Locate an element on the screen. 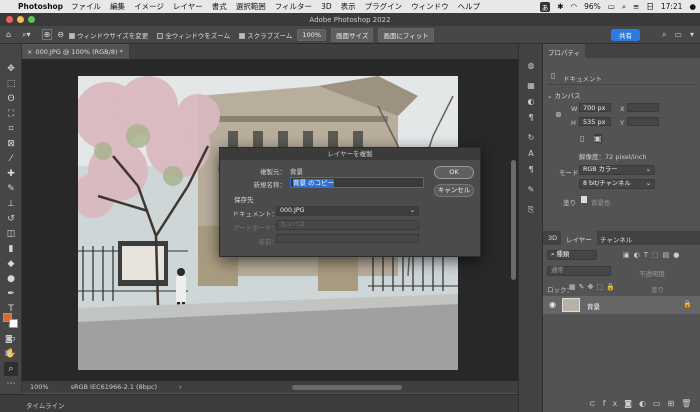  timeline-tab: タイムライン is located at coordinates (45, 406).